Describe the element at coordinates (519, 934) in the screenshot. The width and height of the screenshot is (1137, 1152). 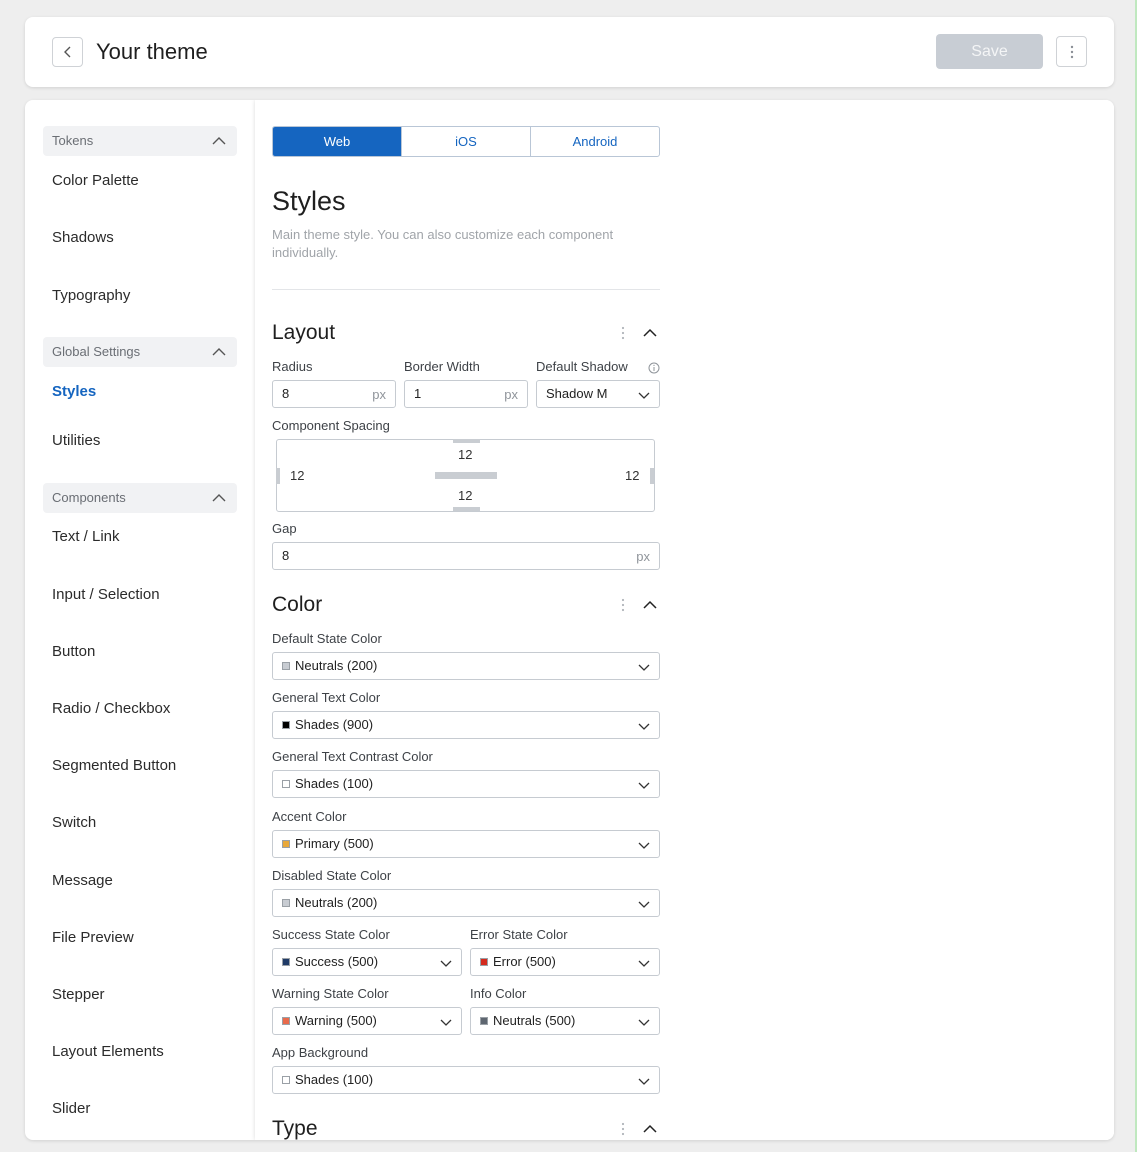
I see `error-state-color-label: Error State Color` at that location.